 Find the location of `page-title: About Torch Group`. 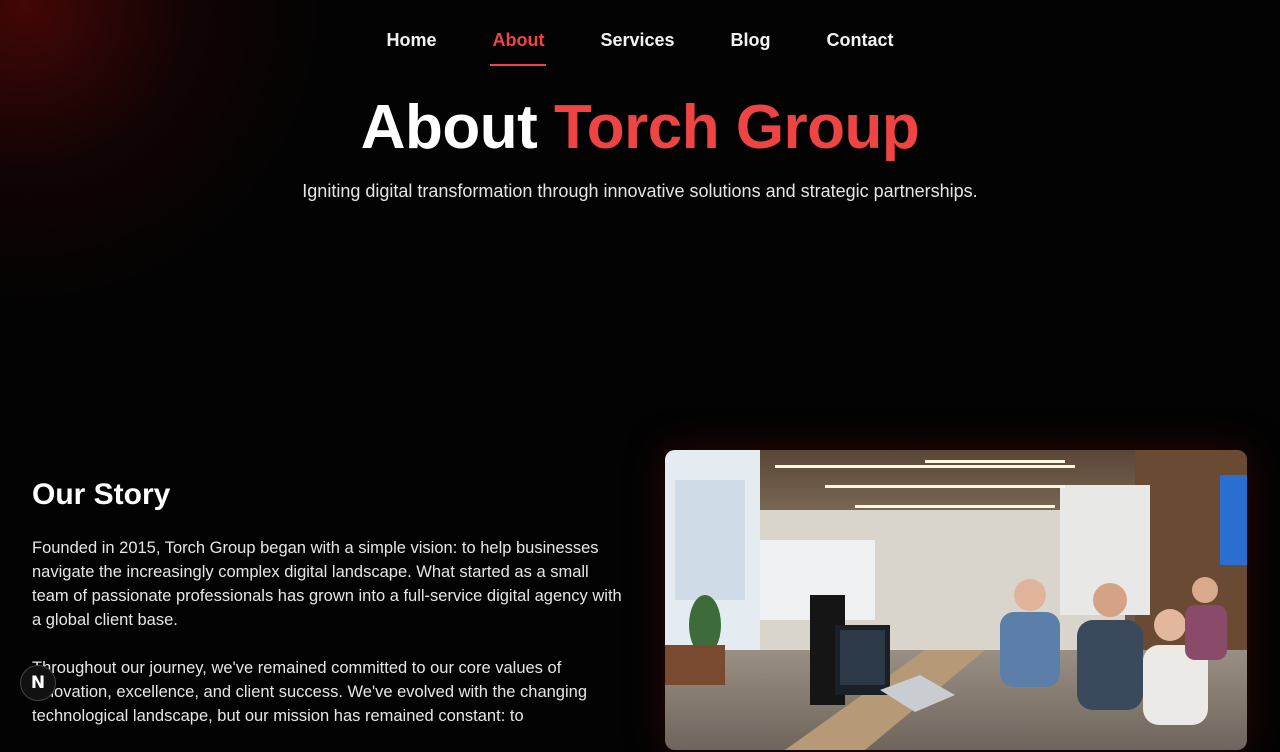

page-title: About Torch Group is located at coordinates (640, 127).